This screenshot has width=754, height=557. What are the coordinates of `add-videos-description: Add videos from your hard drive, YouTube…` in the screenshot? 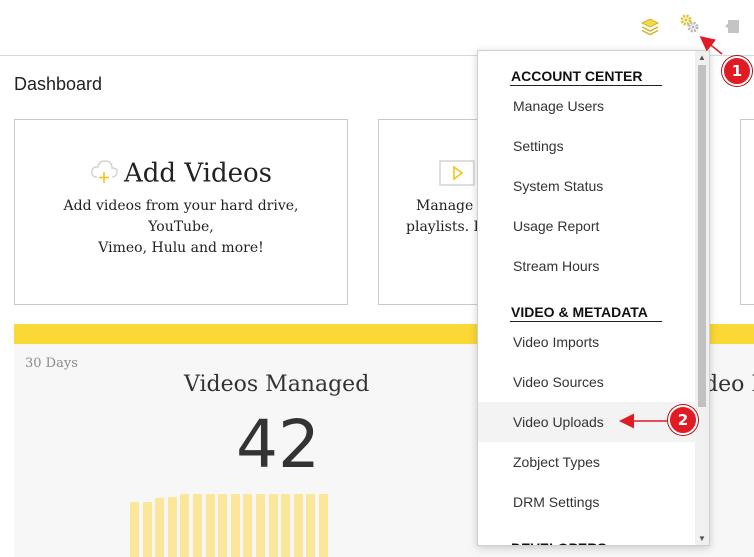 It's located at (181, 227).